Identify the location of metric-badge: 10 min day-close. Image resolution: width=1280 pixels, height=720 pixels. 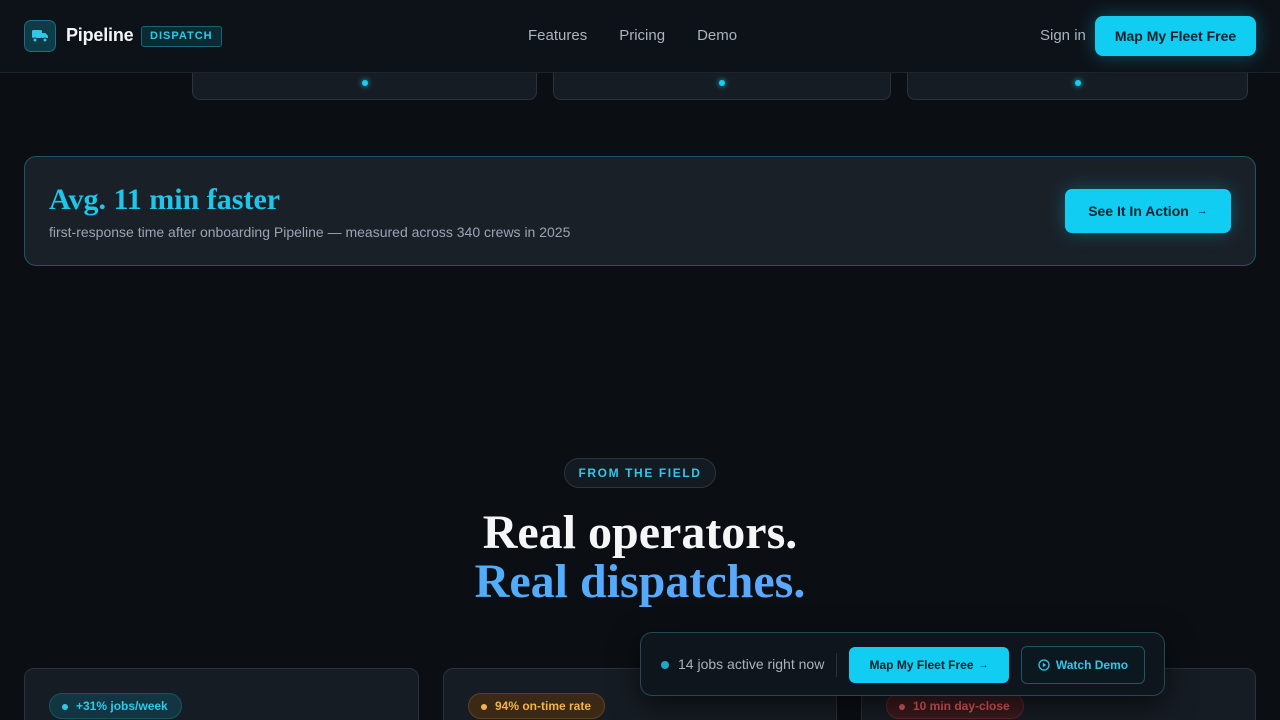
(955, 706).